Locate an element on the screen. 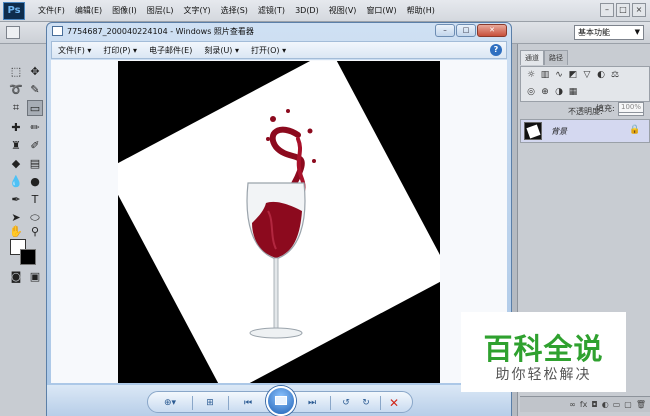  lock-icon: 🔒 is located at coordinates (635, 130).